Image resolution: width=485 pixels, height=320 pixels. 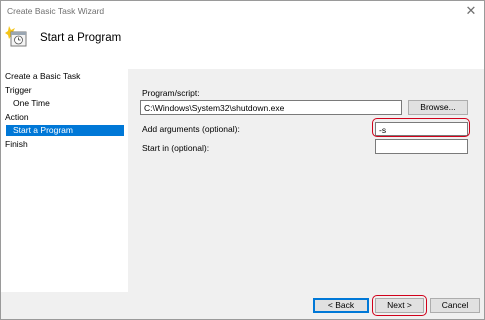 I want to click on back-button: < Back, so click(x=341, y=305).